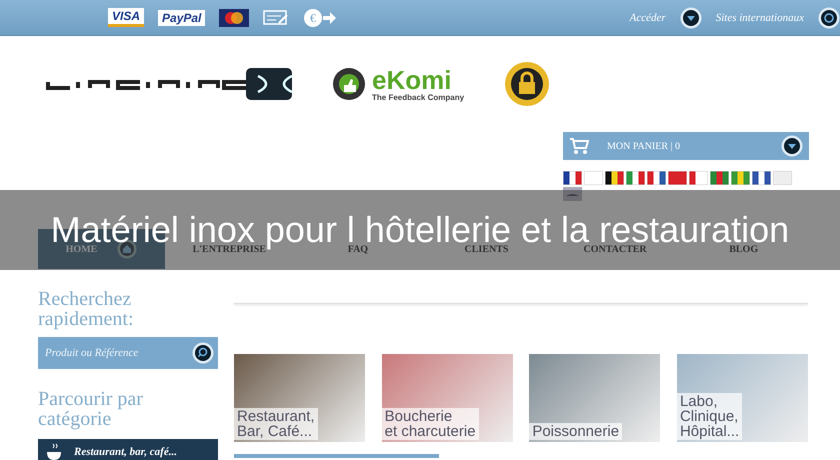 This screenshot has width=840, height=460. Describe the element at coordinates (349, 84) in the screenshot. I see `thumbs-up-seal-icon` at that location.